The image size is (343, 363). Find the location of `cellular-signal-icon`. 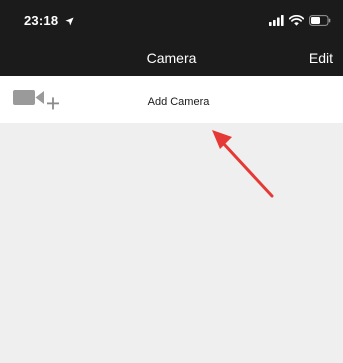

cellular-signal-icon is located at coordinates (276, 20).